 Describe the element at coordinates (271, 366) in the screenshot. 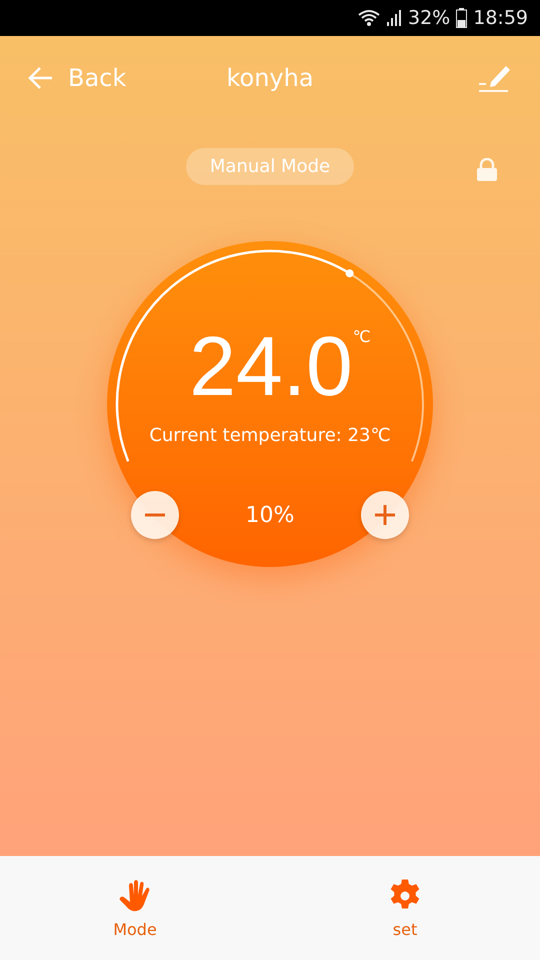

I see `setpoint-temperature: 24.0` at that location.